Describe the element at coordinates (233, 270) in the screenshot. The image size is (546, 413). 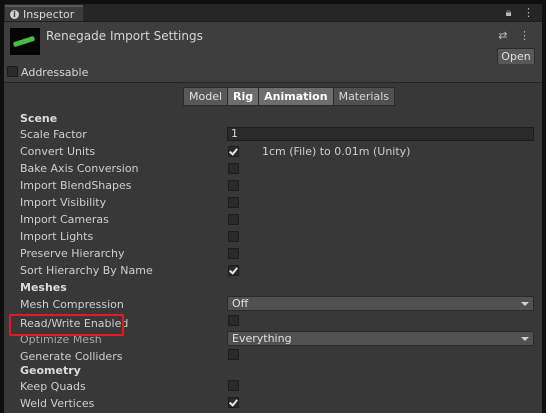
I see `sort-hierarchy-checkbox` at that location.